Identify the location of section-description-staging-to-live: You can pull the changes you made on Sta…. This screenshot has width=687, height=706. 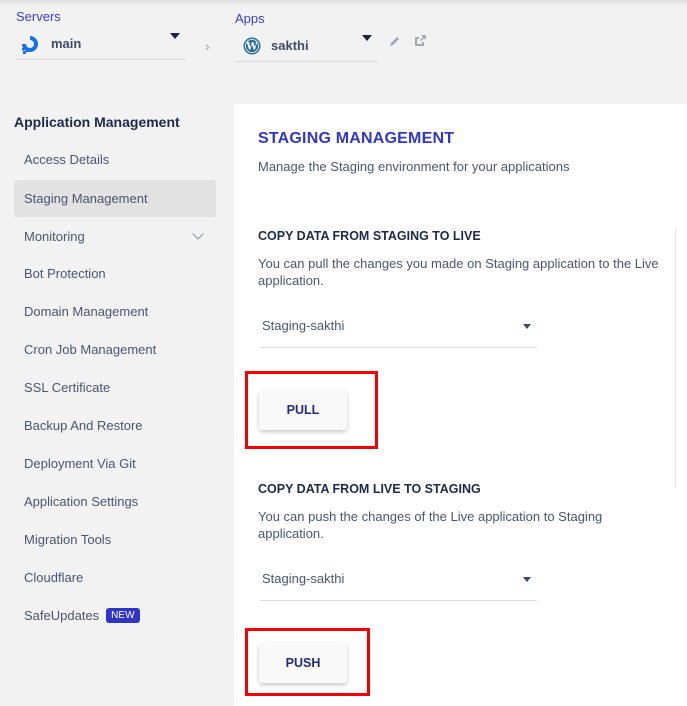
(458, 272).